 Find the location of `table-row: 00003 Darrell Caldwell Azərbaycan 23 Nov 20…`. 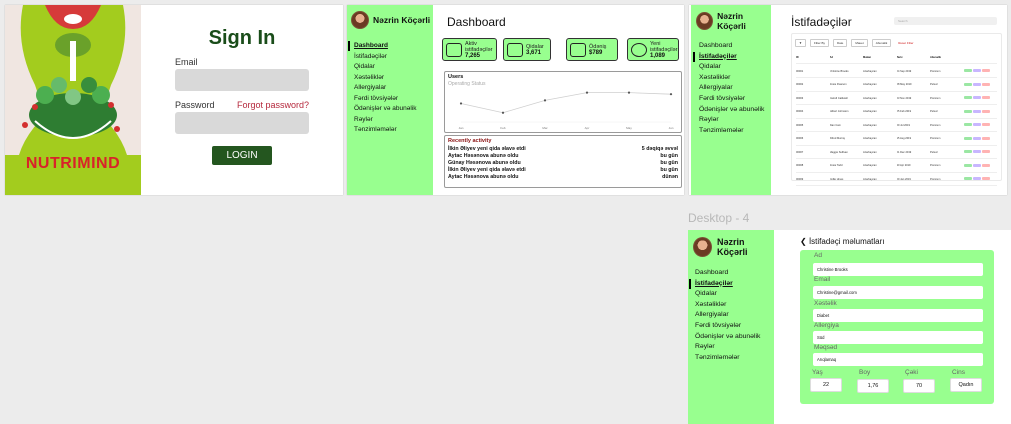

table-row: 00003 Darrell Caldwell Azərbaycan 23 Nov 20… is located at coordinates (896, 98).